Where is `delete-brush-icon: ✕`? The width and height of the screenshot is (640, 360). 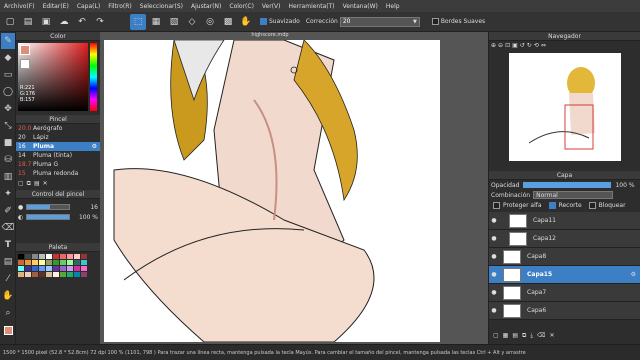 delete-brush-icon: ✕ is located at coordinates (45, 184).